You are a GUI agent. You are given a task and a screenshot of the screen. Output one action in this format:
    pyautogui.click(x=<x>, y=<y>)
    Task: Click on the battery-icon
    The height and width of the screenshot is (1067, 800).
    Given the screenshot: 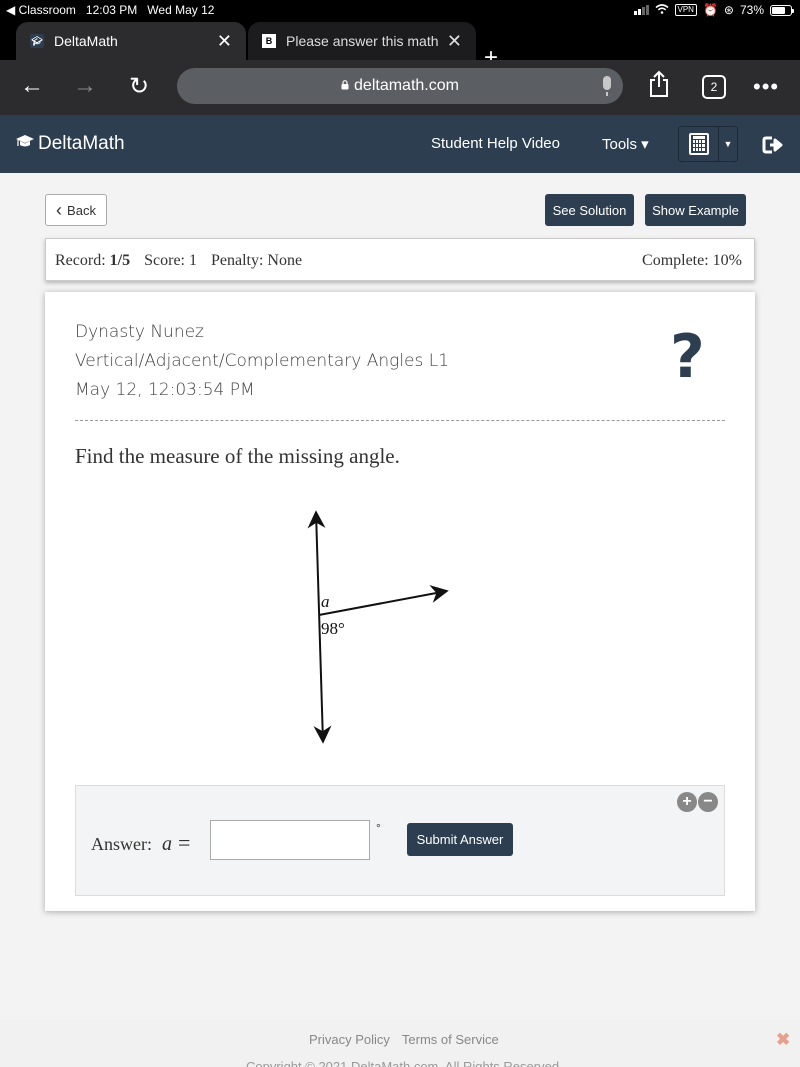 What is the action you would take?
    pyautogui.click(x=782, y=10)
    